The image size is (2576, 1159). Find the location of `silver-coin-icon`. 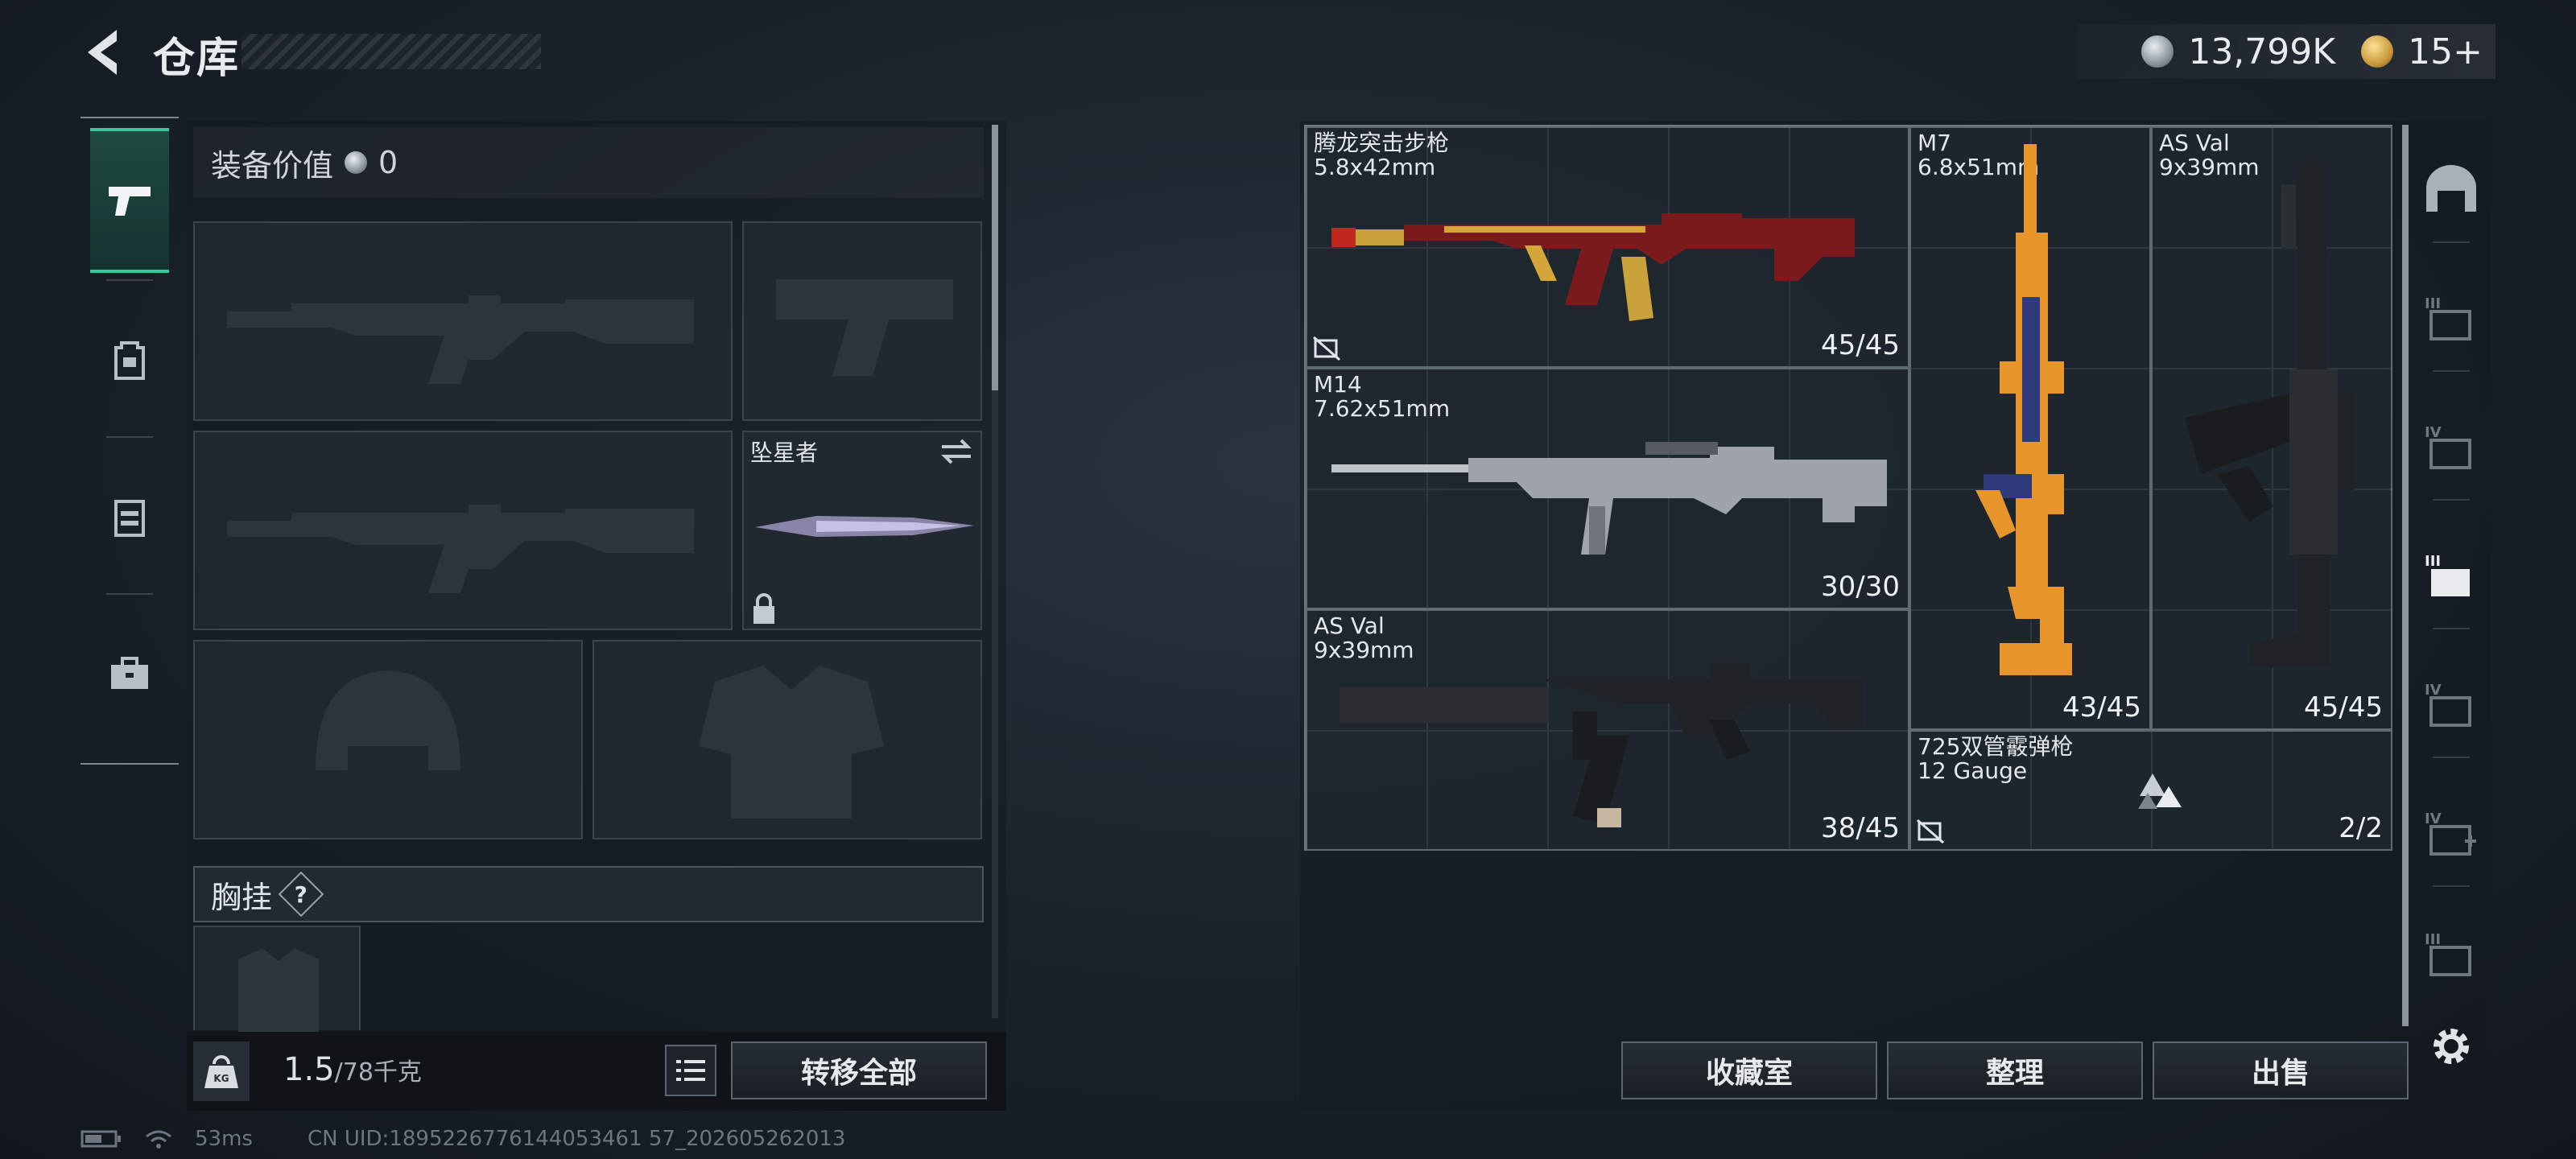

silver-coin-icon is located at coordinates (2157, 51).